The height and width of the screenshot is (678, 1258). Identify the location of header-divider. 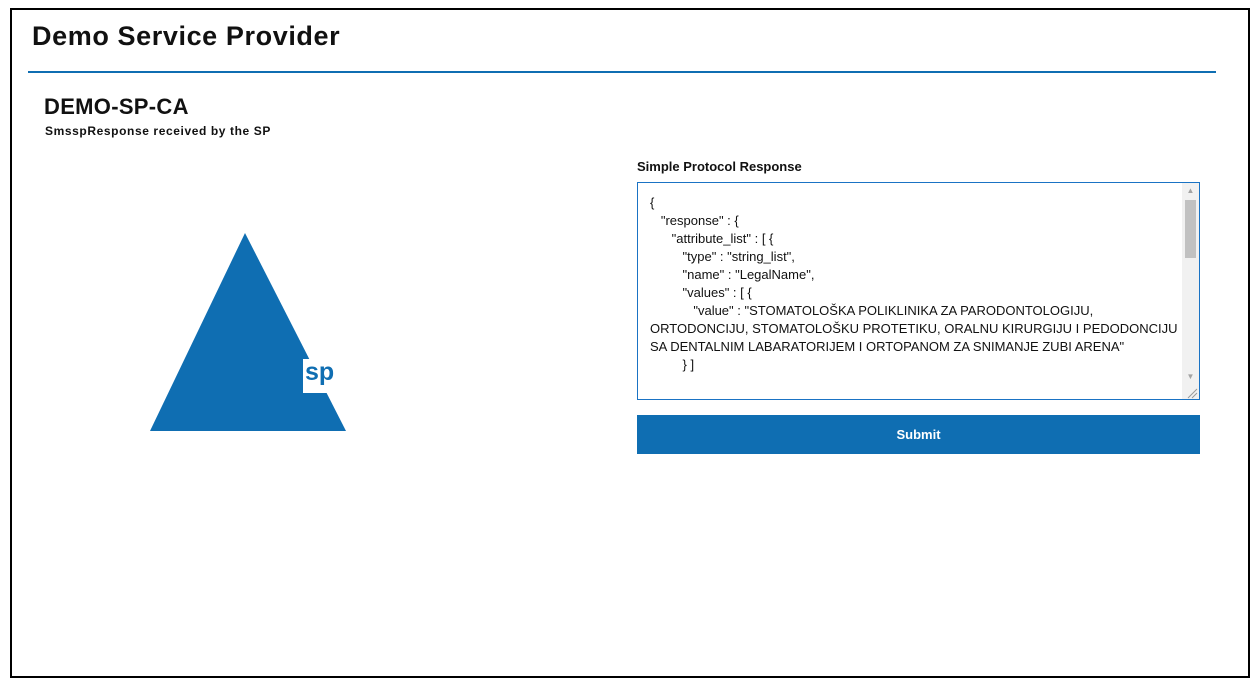
(622, 72).